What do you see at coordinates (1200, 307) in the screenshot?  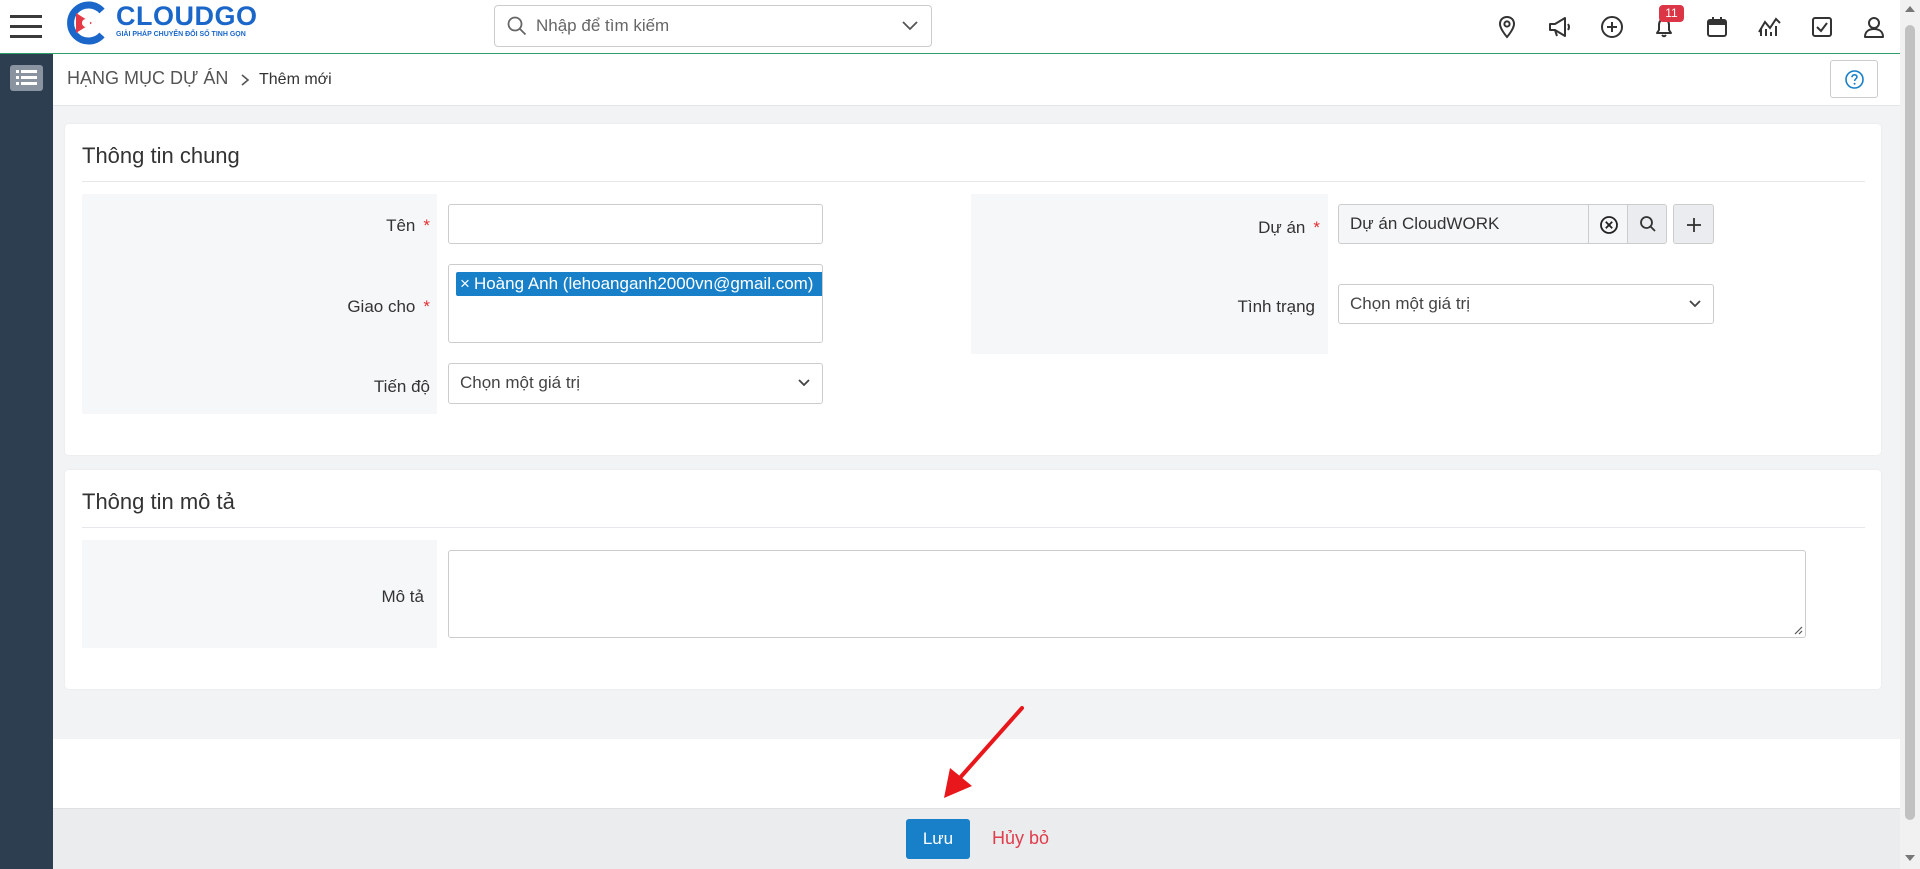 I see `status-label-row: Tình trạng` at bounding box center [1200, 307].